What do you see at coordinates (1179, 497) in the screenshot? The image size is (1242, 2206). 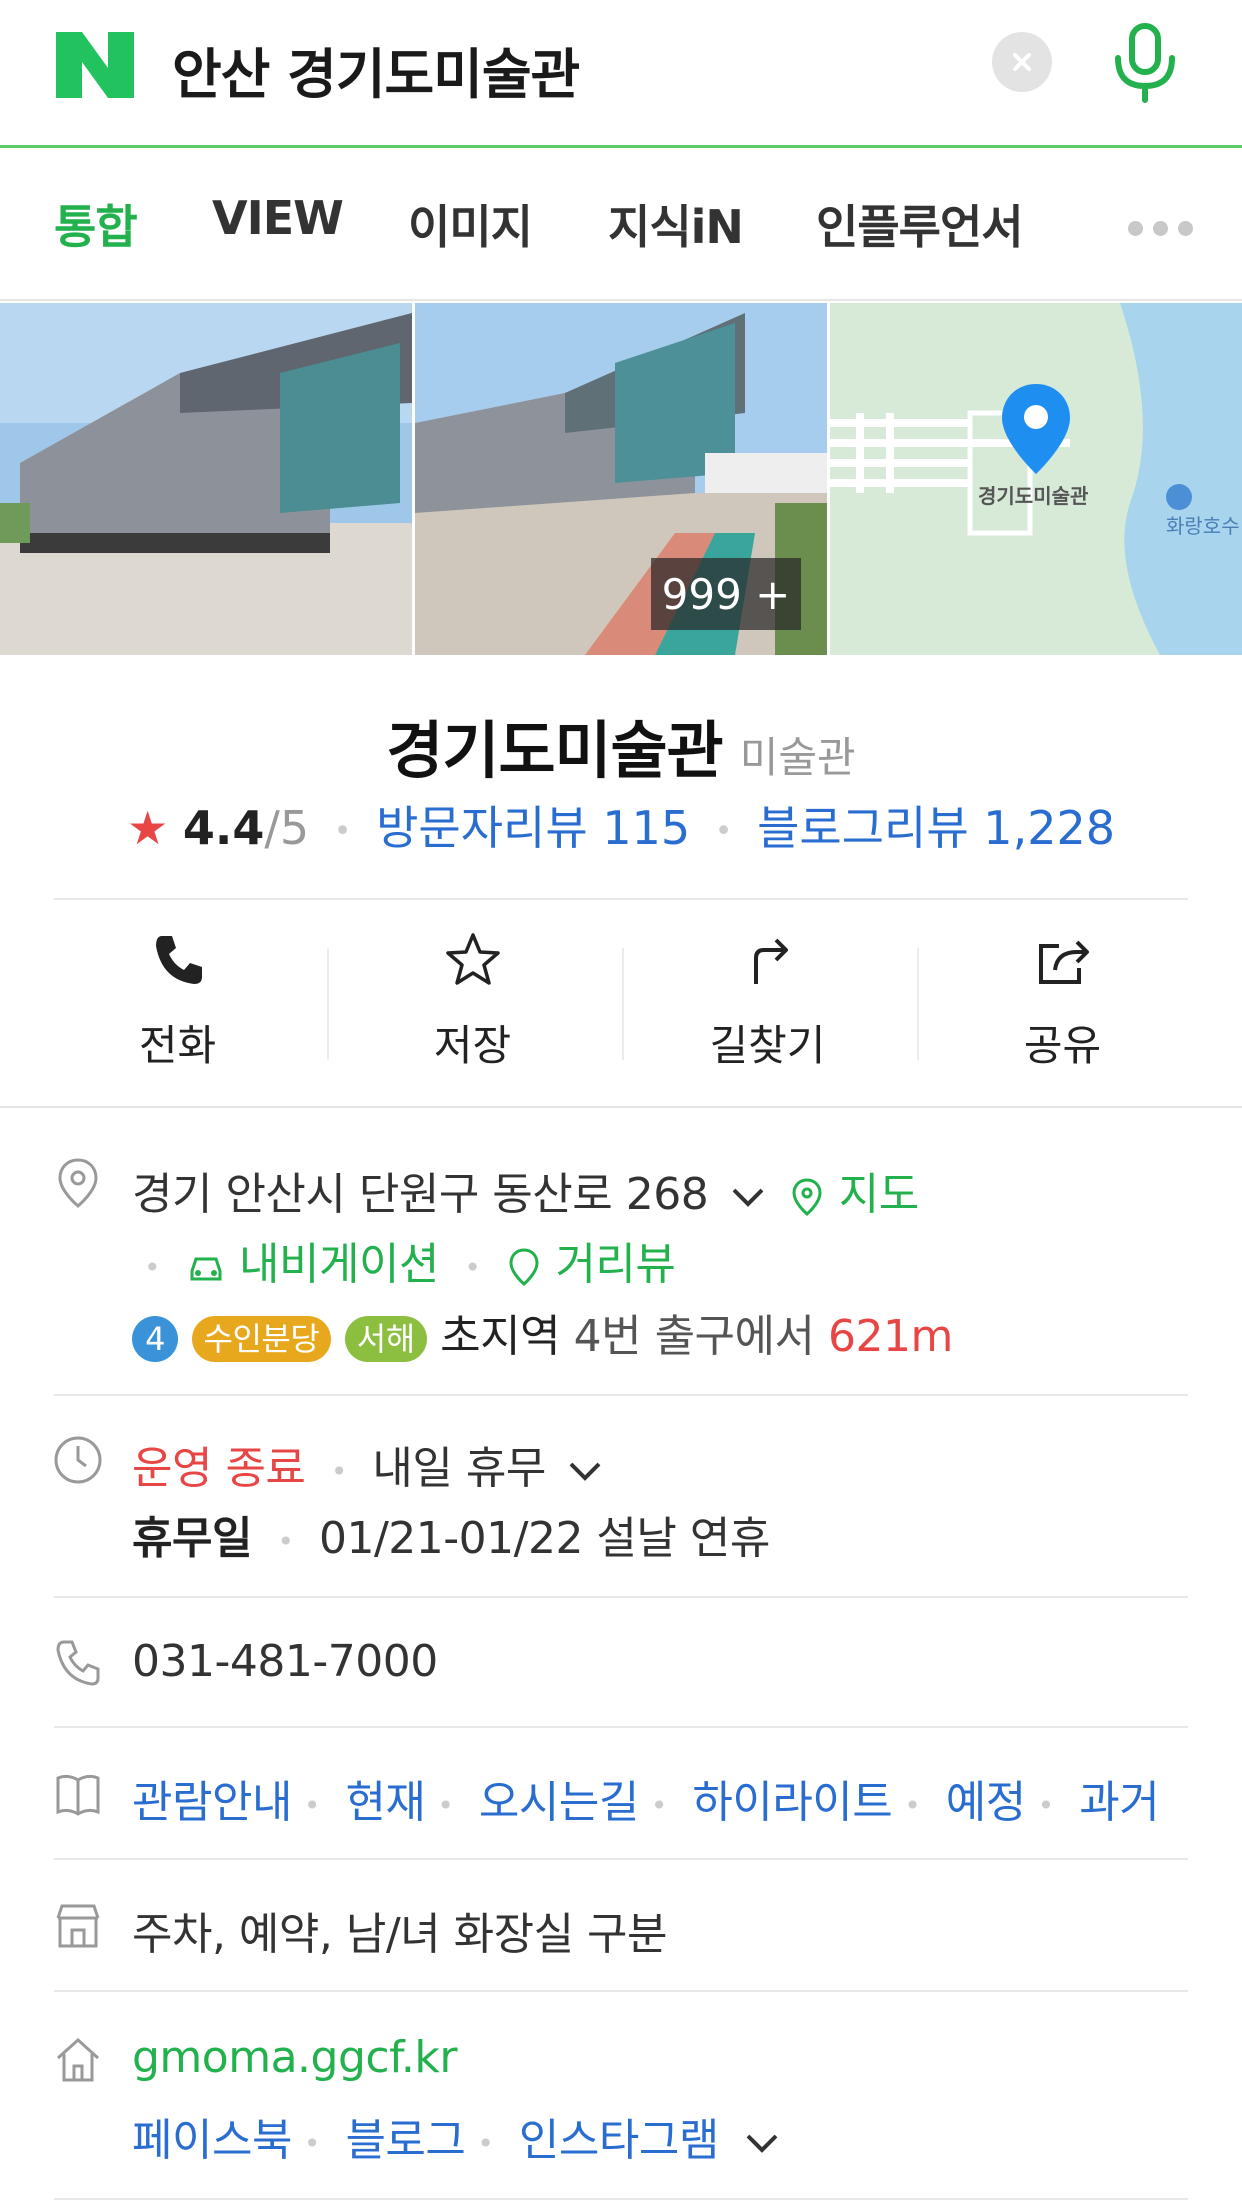 I see `lake-marker-icon` at bounding box center [1179, 497].